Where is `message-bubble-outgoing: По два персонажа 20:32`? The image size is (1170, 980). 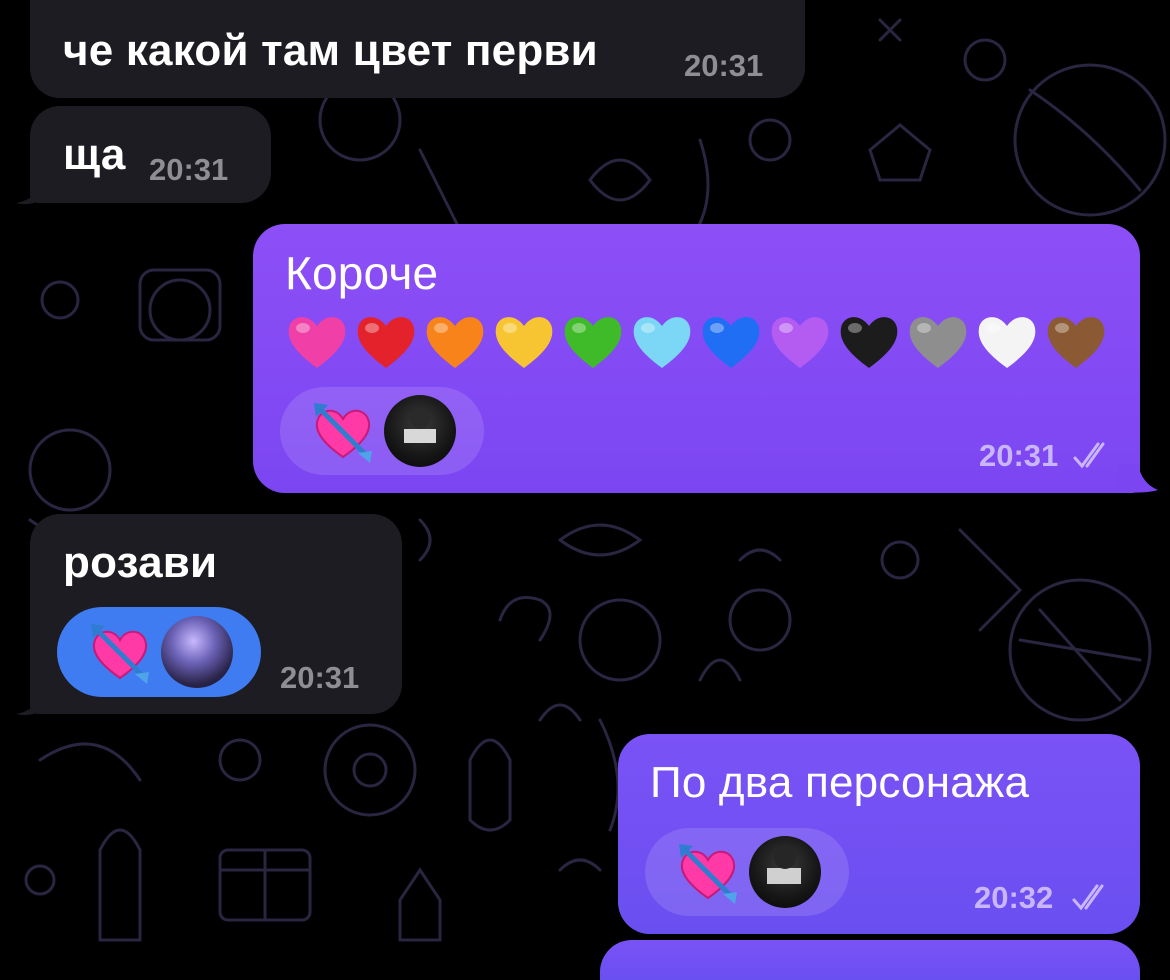 message-bubble-outgoing: По два персонажа 20:32 is located at coordinates (879, 834).